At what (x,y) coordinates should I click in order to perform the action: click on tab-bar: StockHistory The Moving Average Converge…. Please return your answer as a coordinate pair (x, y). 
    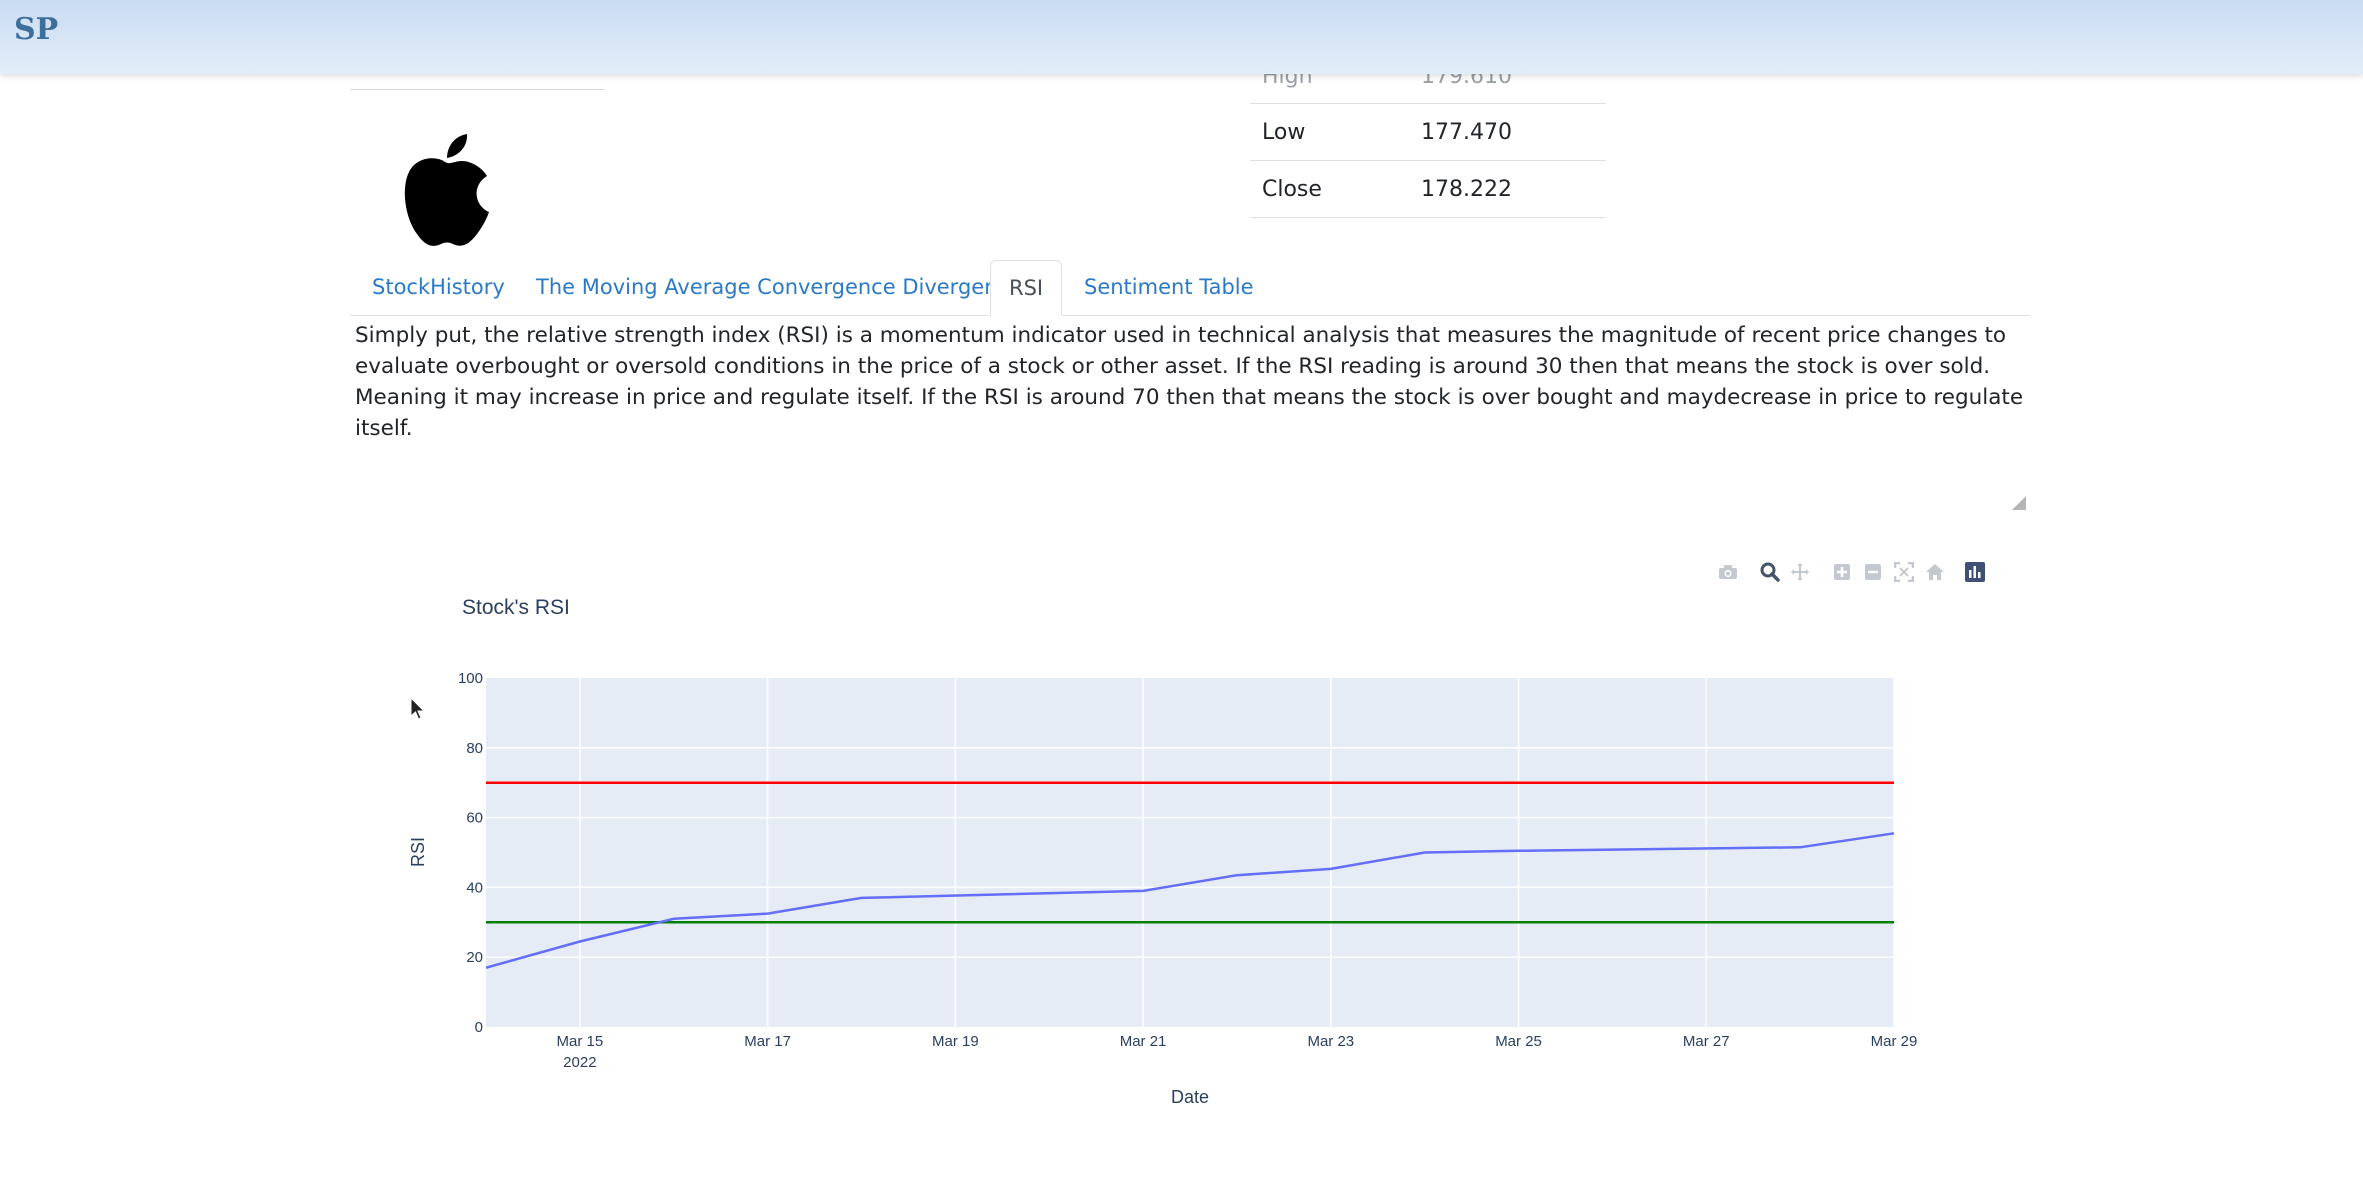
    Looking at the image, I should click on (1190, 288).